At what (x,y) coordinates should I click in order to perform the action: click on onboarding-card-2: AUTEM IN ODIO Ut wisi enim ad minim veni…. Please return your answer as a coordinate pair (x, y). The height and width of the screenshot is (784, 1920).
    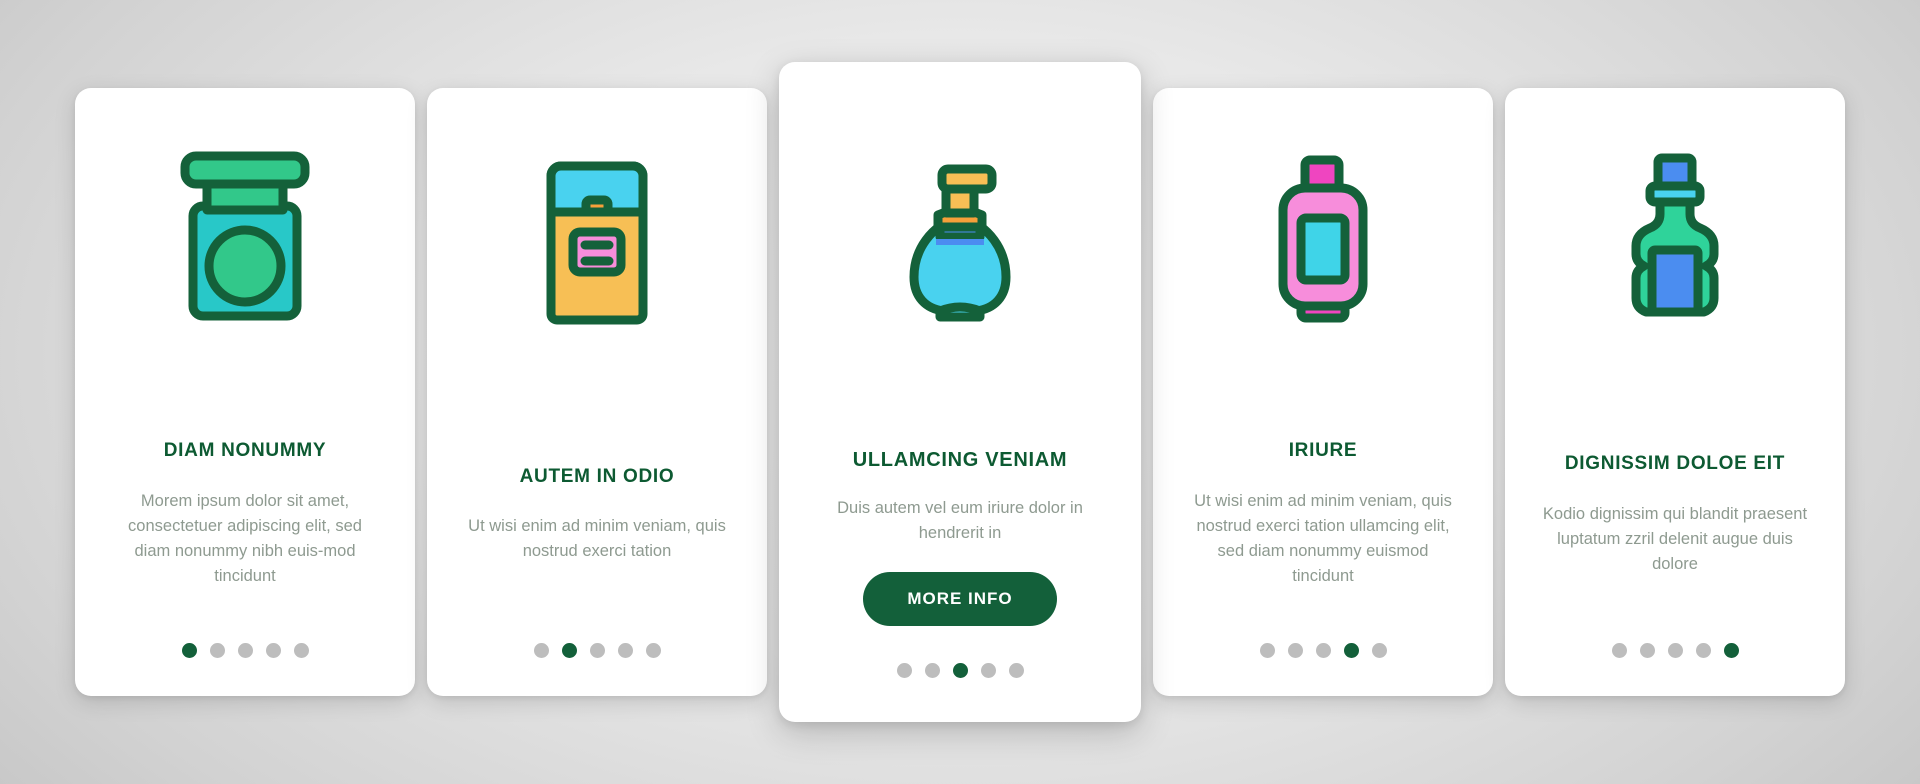
    Looking at the image, I should click on (597, 392).